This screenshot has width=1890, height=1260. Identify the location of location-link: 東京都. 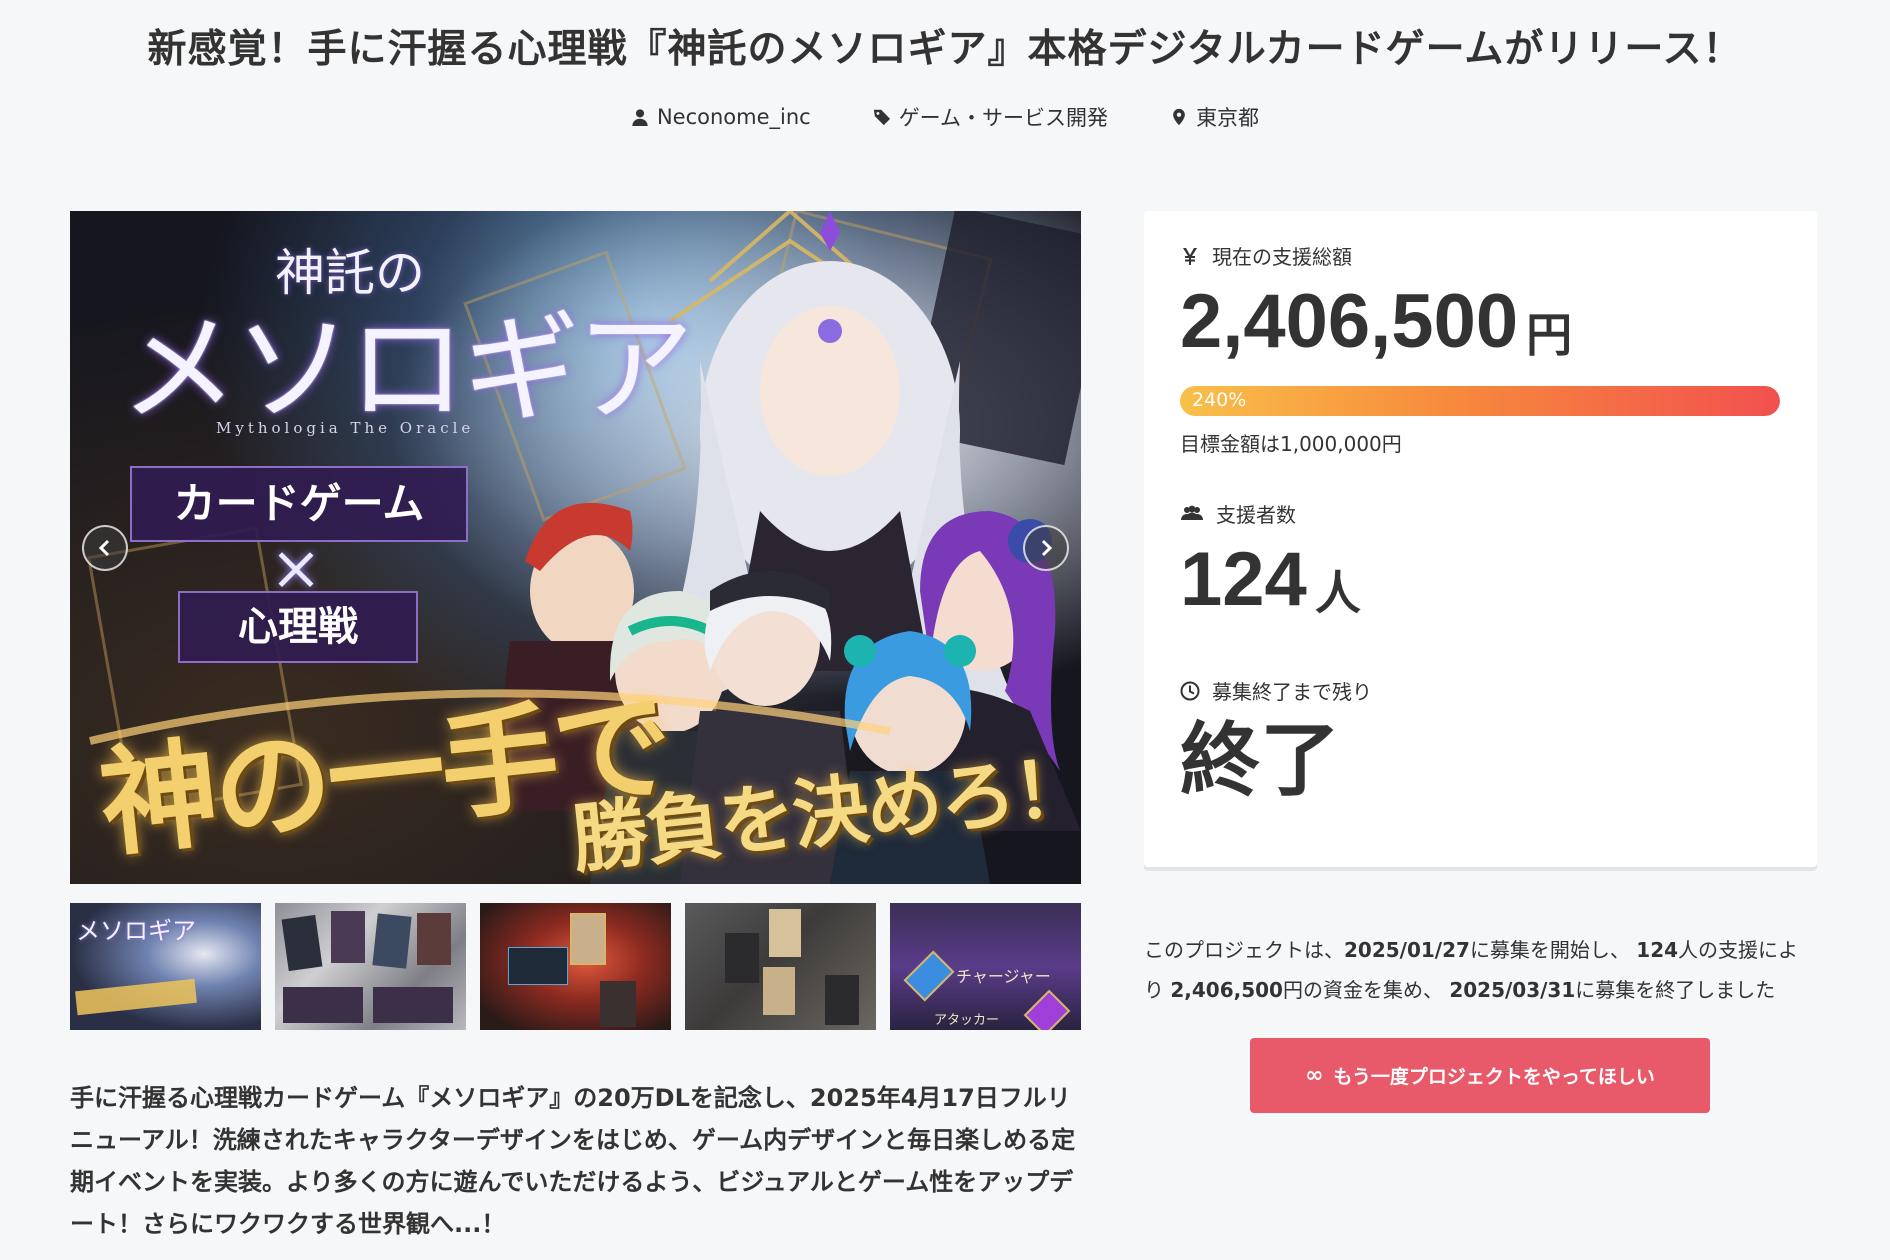
(1214, 117).